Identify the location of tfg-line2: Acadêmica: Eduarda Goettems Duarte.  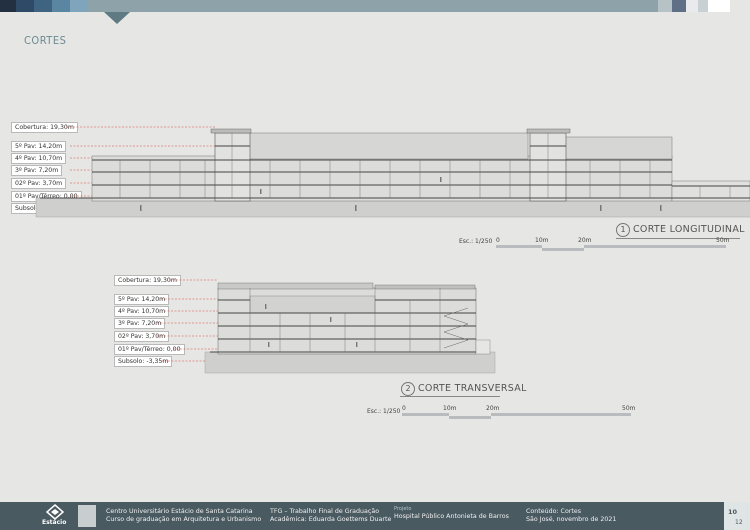
(331, 519).